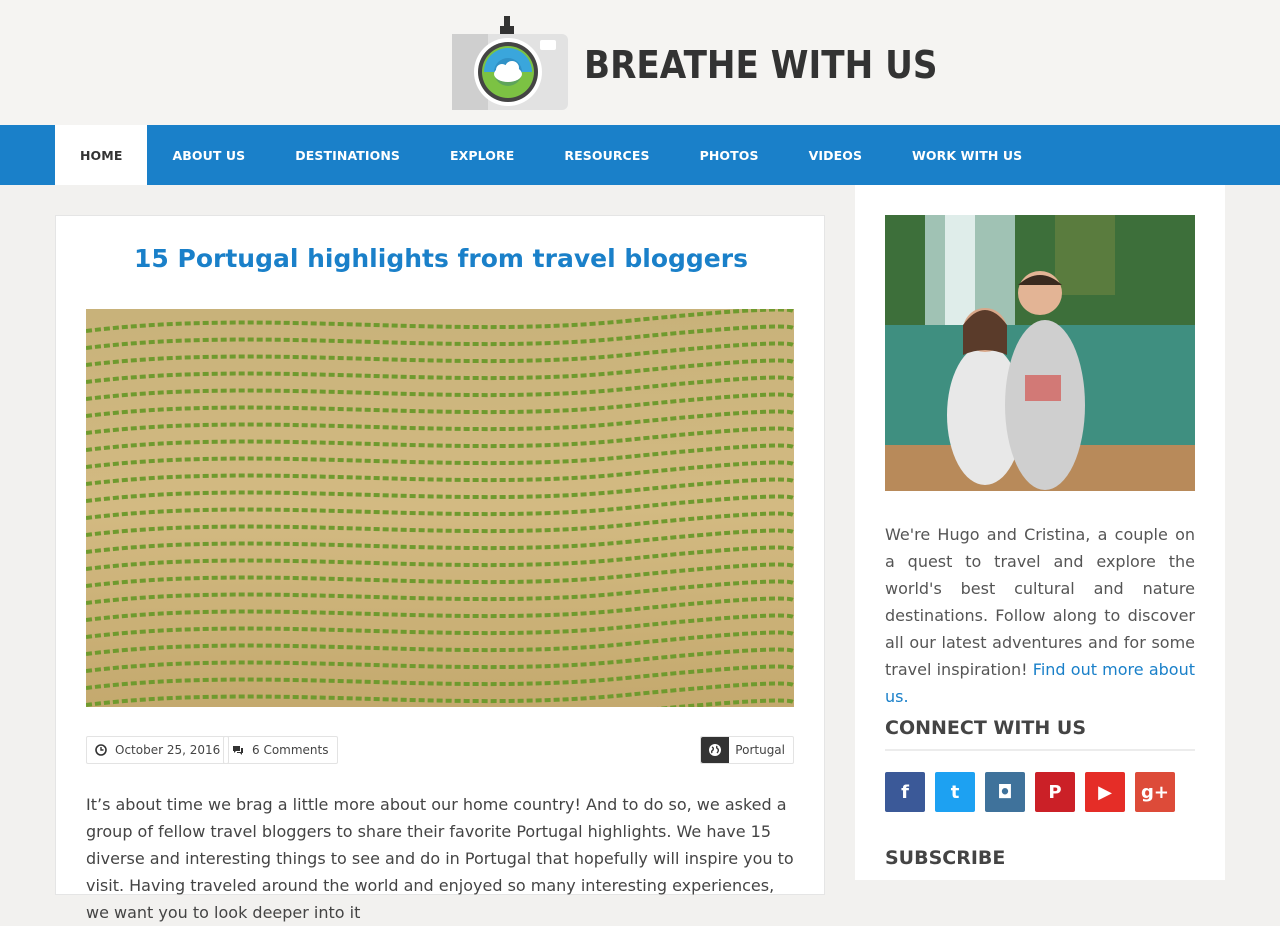 This screenshot has width=1280, height=926. What do you see at coordinates (1040, 734) in the screenshot?
I see `connect-title: CONNECT WITH US` at bounding box center [1040, 734].